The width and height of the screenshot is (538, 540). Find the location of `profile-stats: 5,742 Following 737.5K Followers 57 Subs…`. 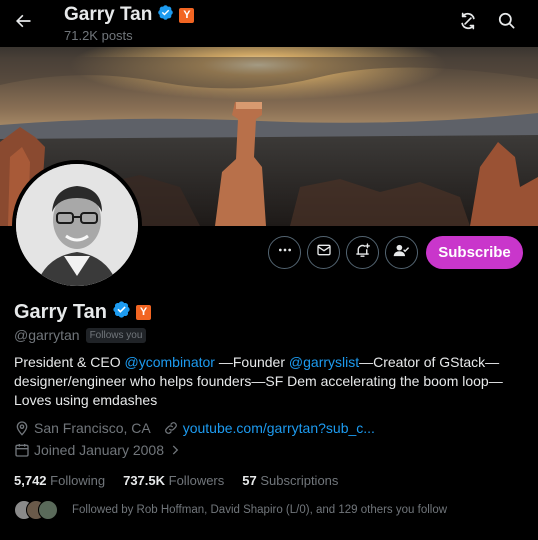

profile-stats: 5,742 Following 737.5K Followers 57 Subs… is located at coordinates (176, 480).